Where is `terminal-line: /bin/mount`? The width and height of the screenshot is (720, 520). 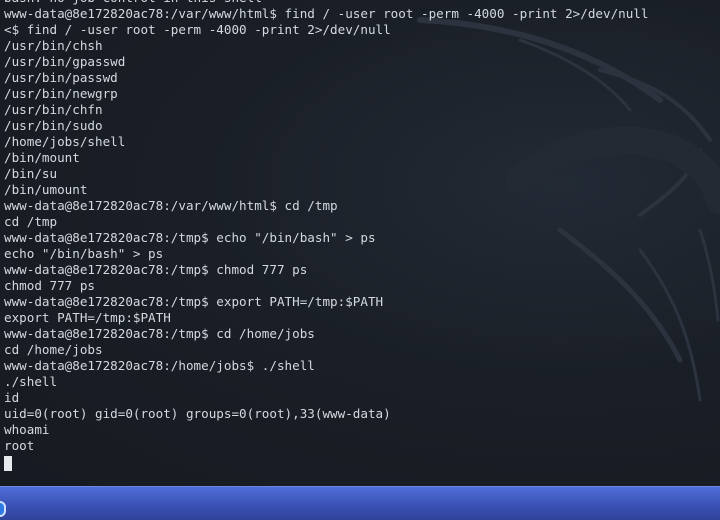
terminal-line: /bin/mount is located at coordinates (42, 157).